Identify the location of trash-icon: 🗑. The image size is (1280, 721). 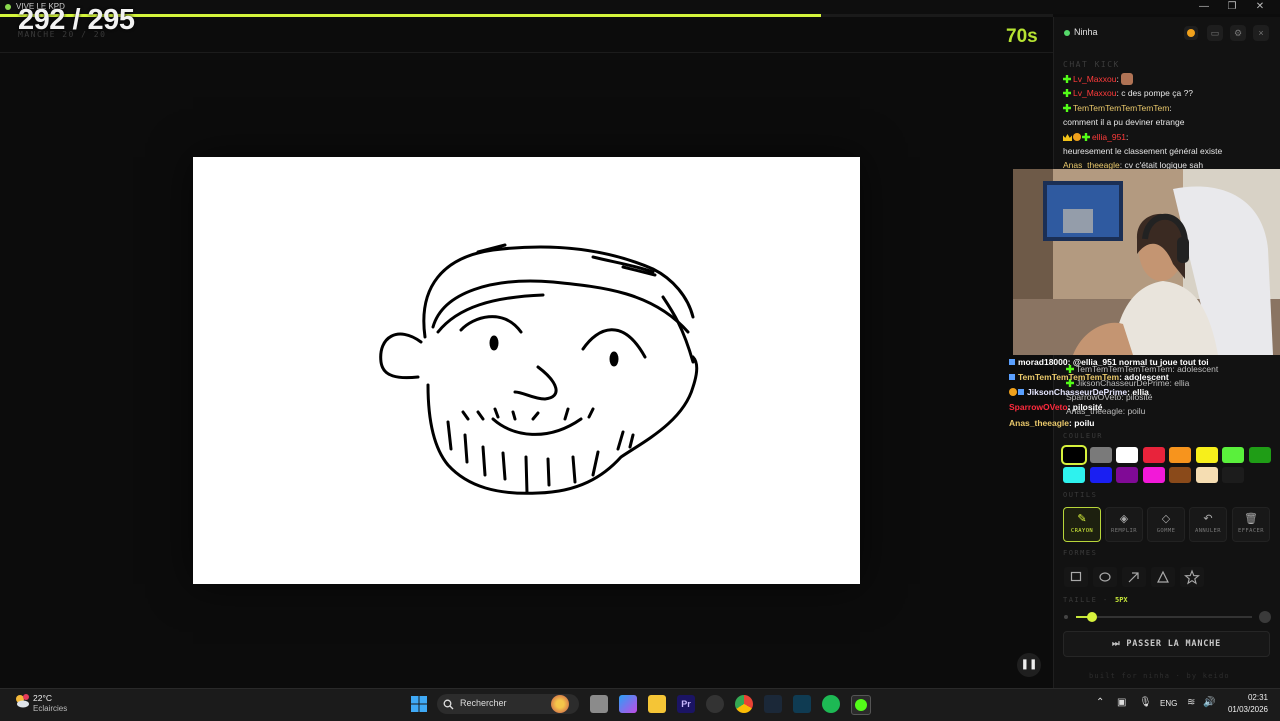
(1251, 519).